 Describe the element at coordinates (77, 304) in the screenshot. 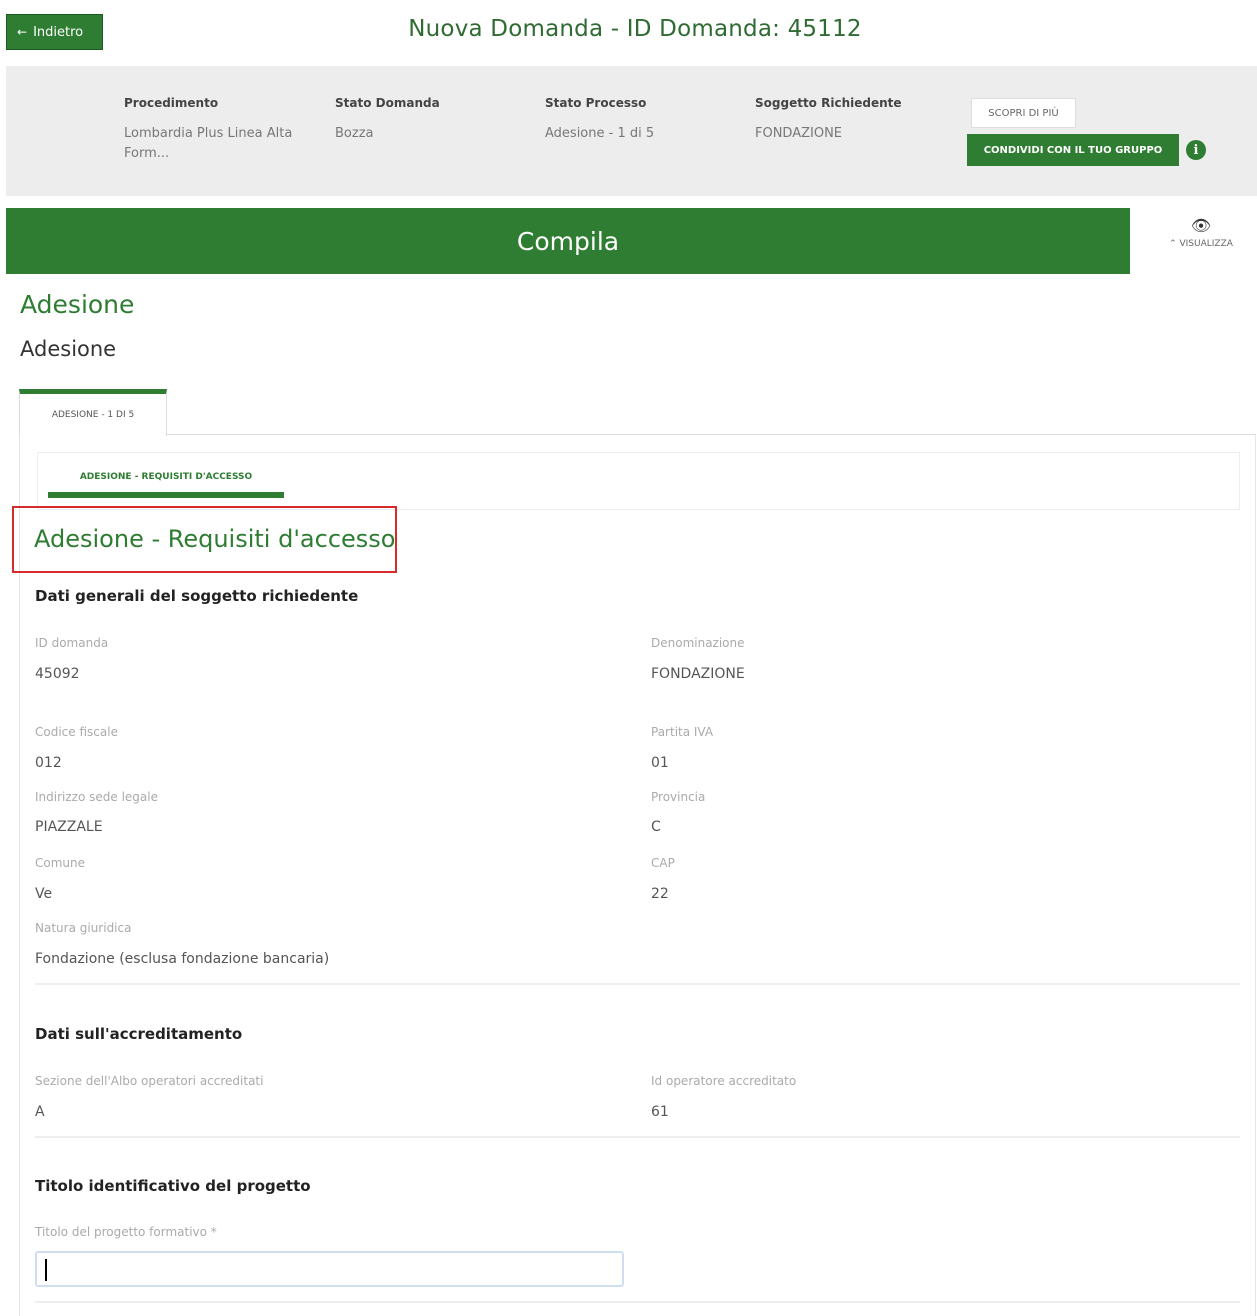

I see `section-title: Adesione` at that location.